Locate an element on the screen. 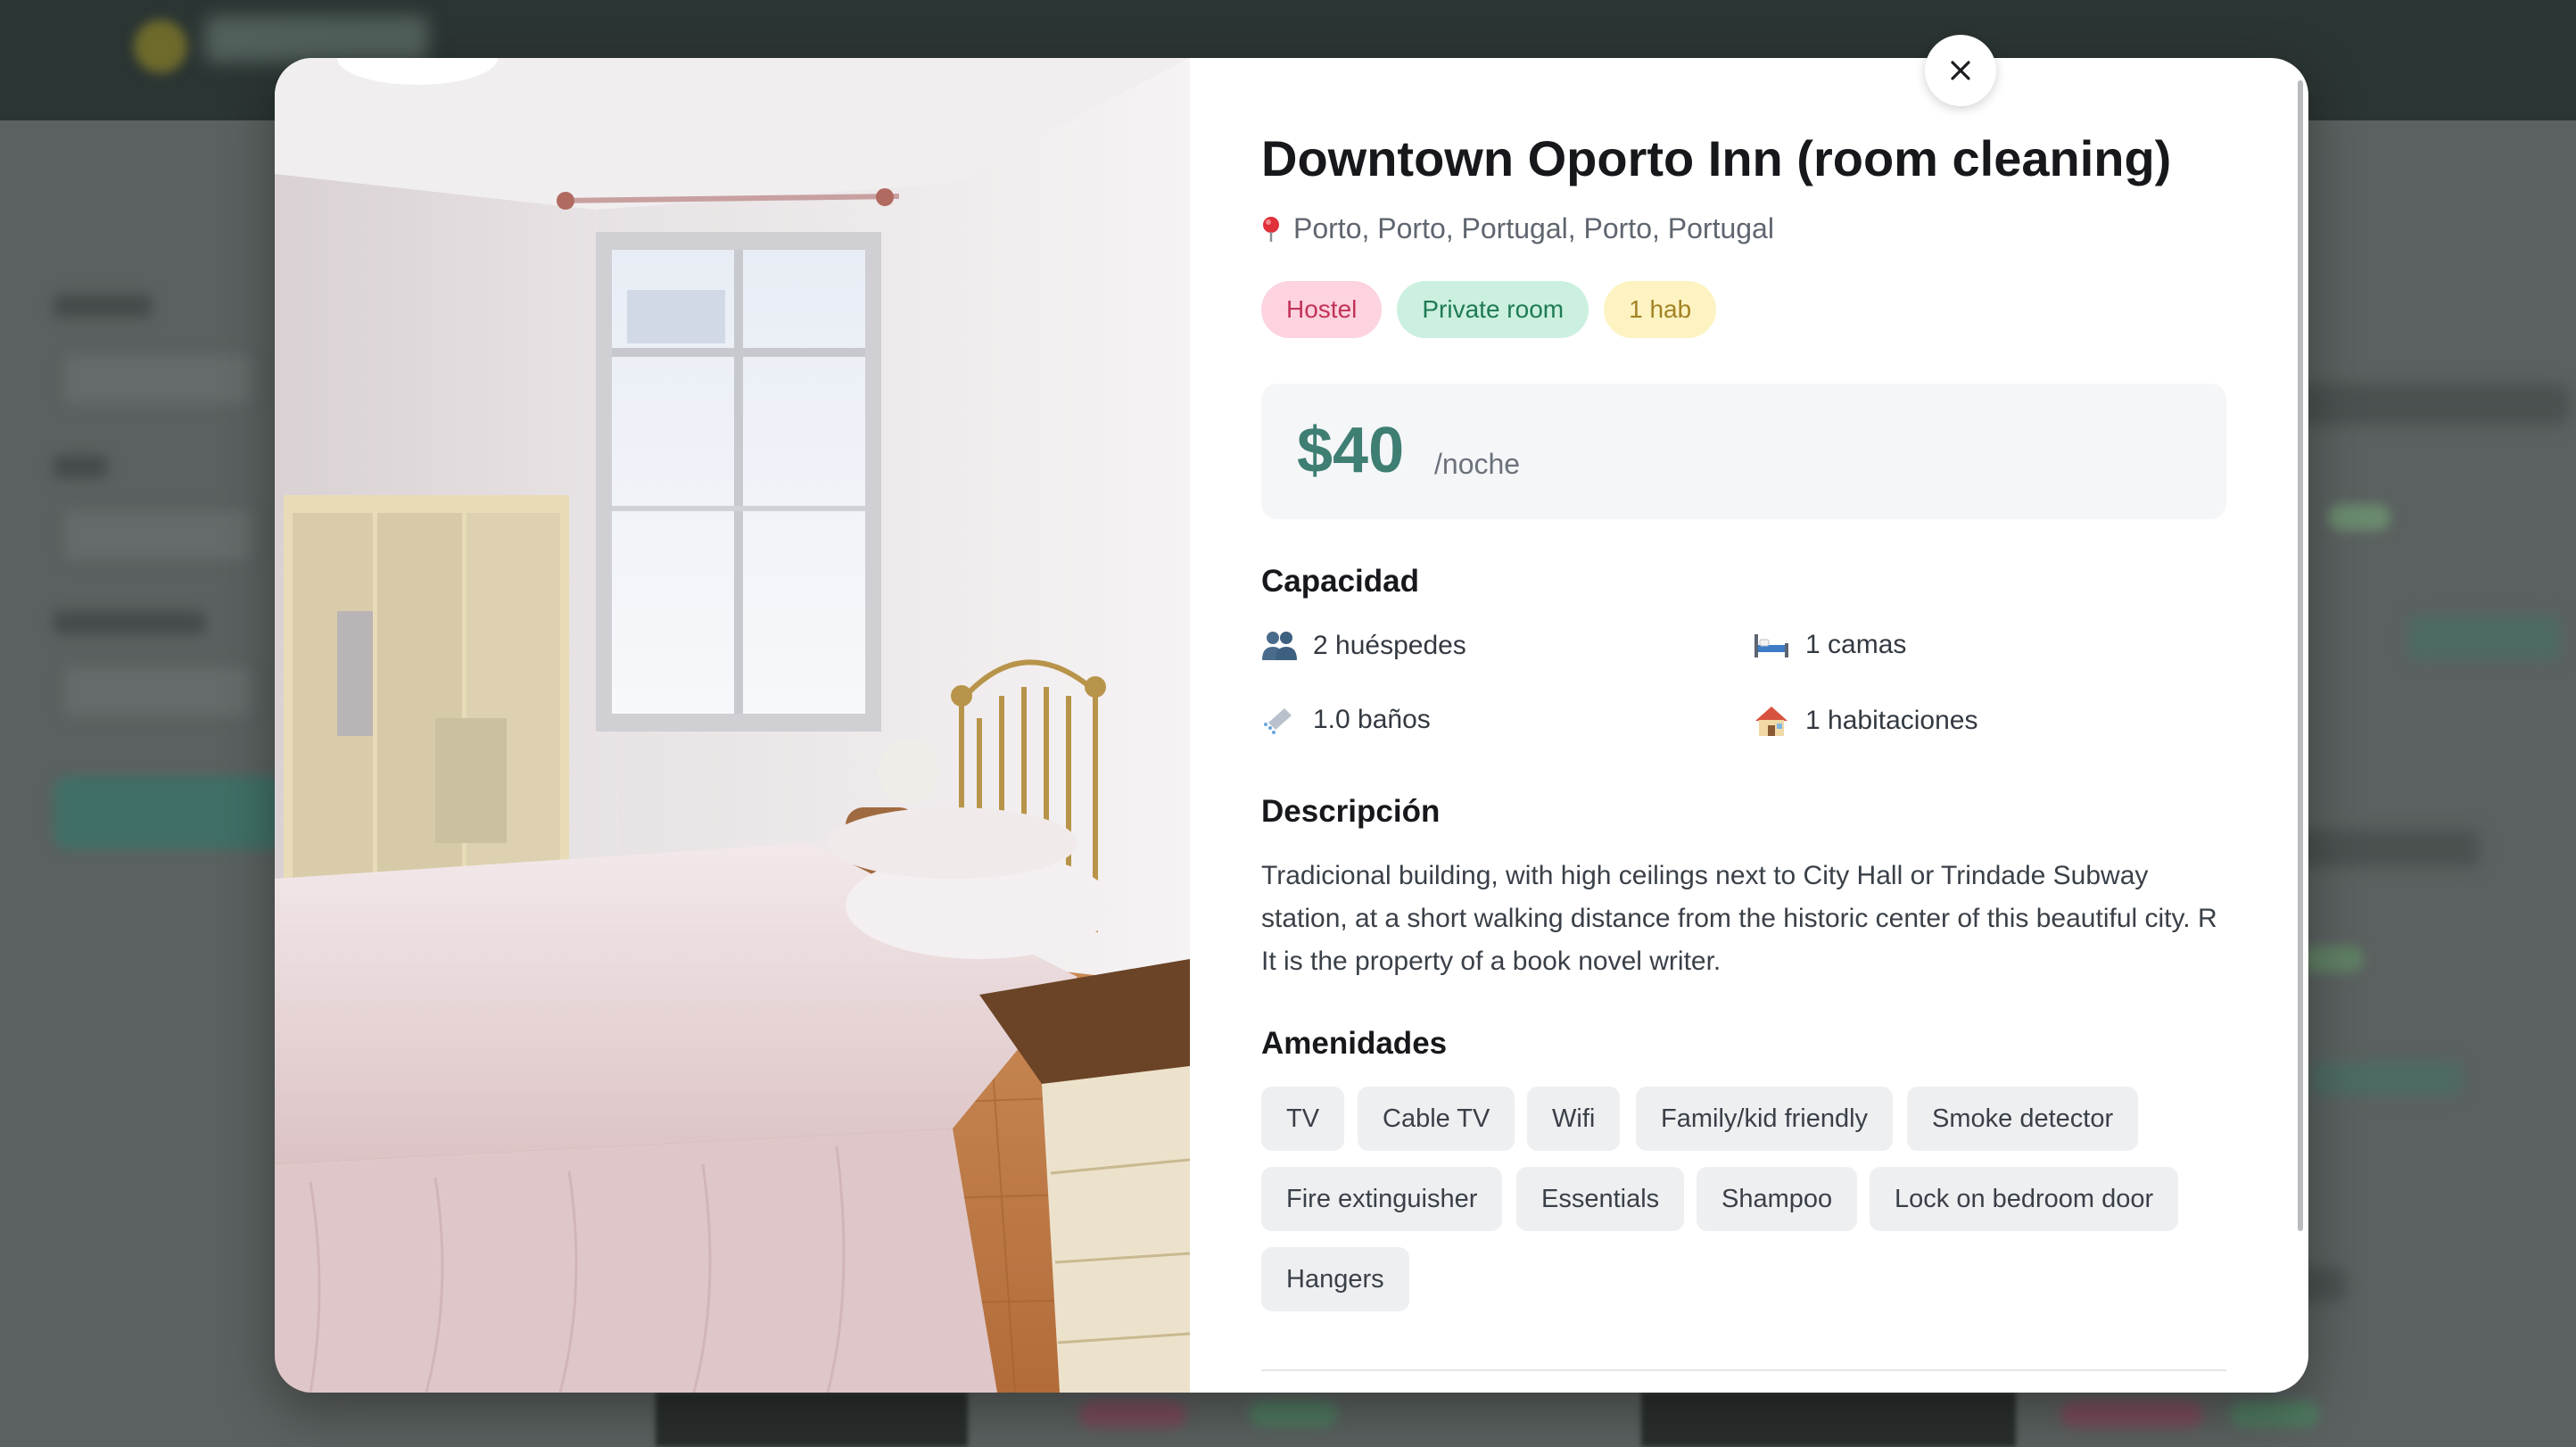 Image resolution: width=2576 pixels, height=1447 pixels. capacity-heading: Capacidad is located at coordinates (1340, 581).